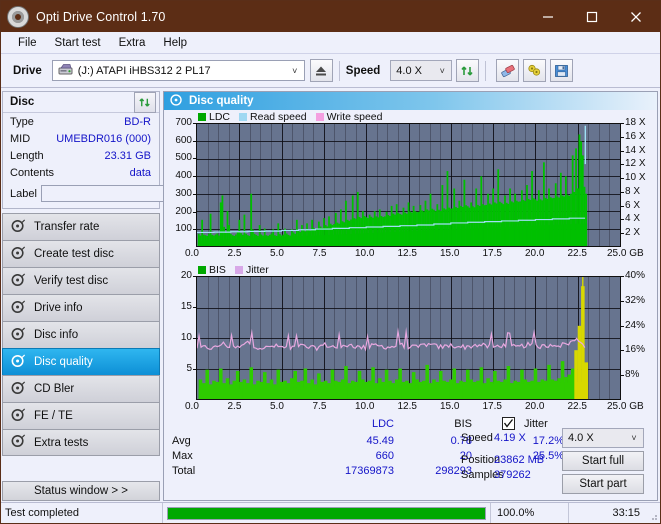 This screenshot has height=524, width=661. I want to click on disc-refresh-button, so click(145, 102).